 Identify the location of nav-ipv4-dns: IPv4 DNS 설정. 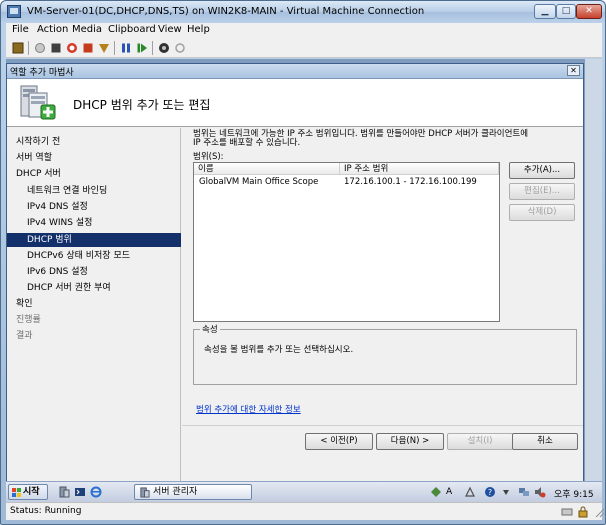
(94, 207).